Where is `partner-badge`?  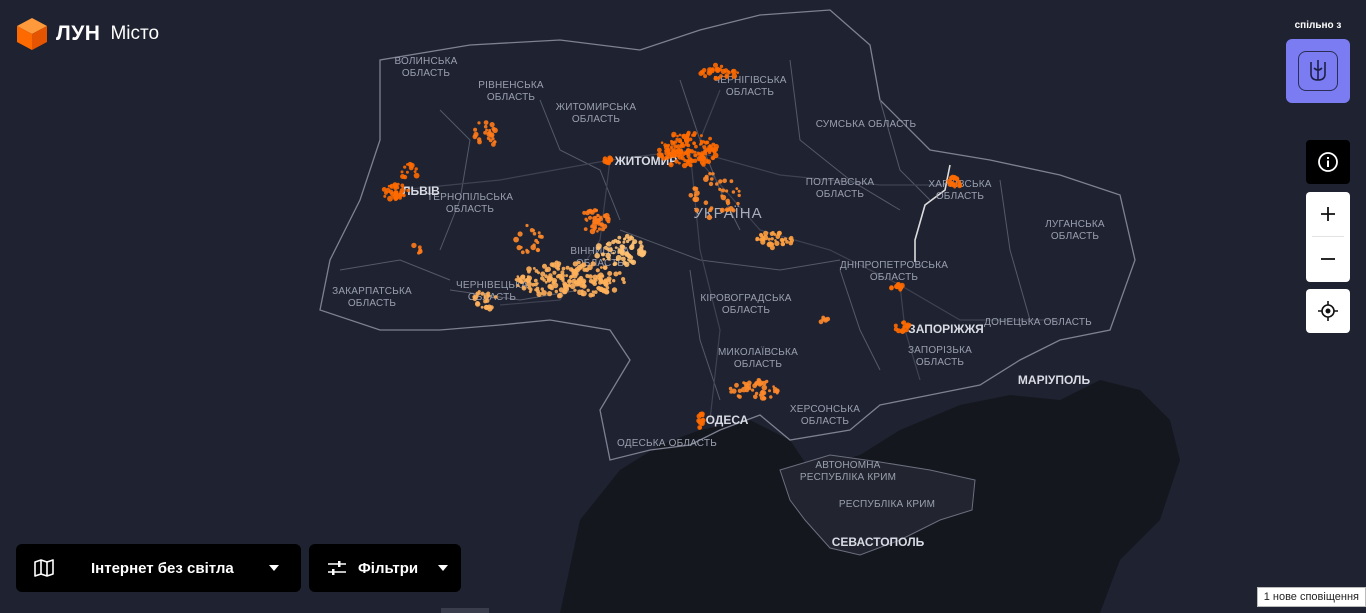
partner-badge is located at coordinates (1318, 71).